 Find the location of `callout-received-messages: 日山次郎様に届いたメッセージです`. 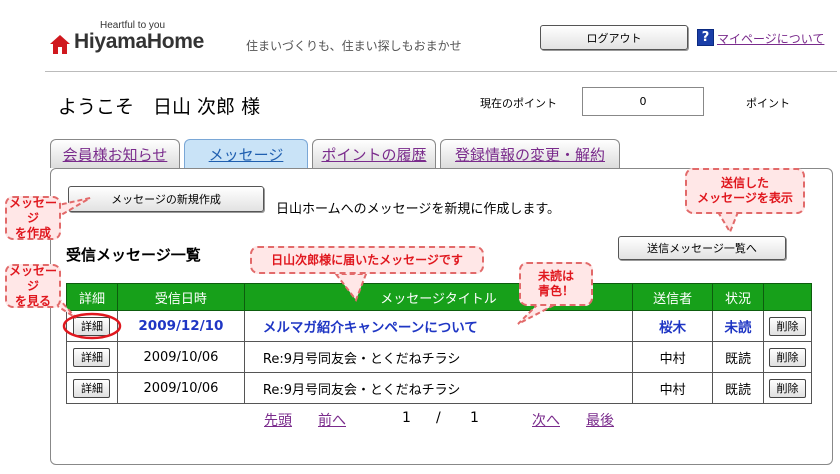

callout-received-messages: 日山次郎様に届いたメッセージです is located at coordinates (367, 260).